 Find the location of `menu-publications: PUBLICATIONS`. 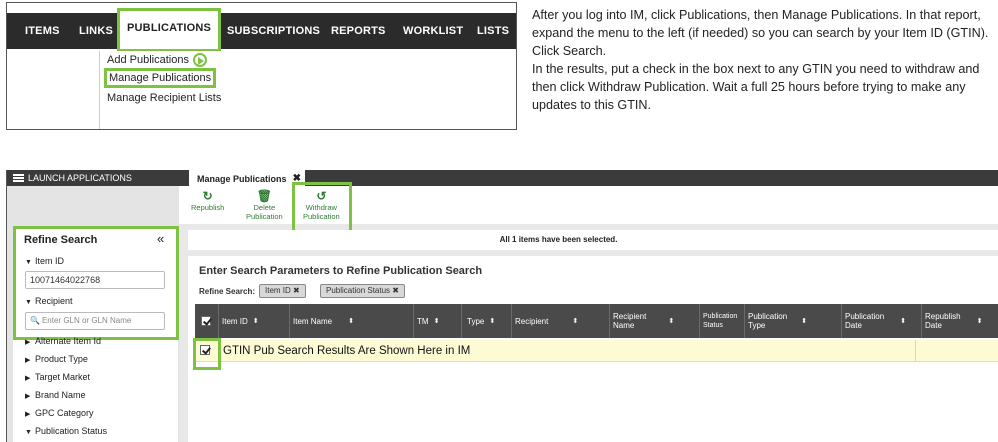

menu-publications: PUBLICATIONS is located at coordinates (169, 30).